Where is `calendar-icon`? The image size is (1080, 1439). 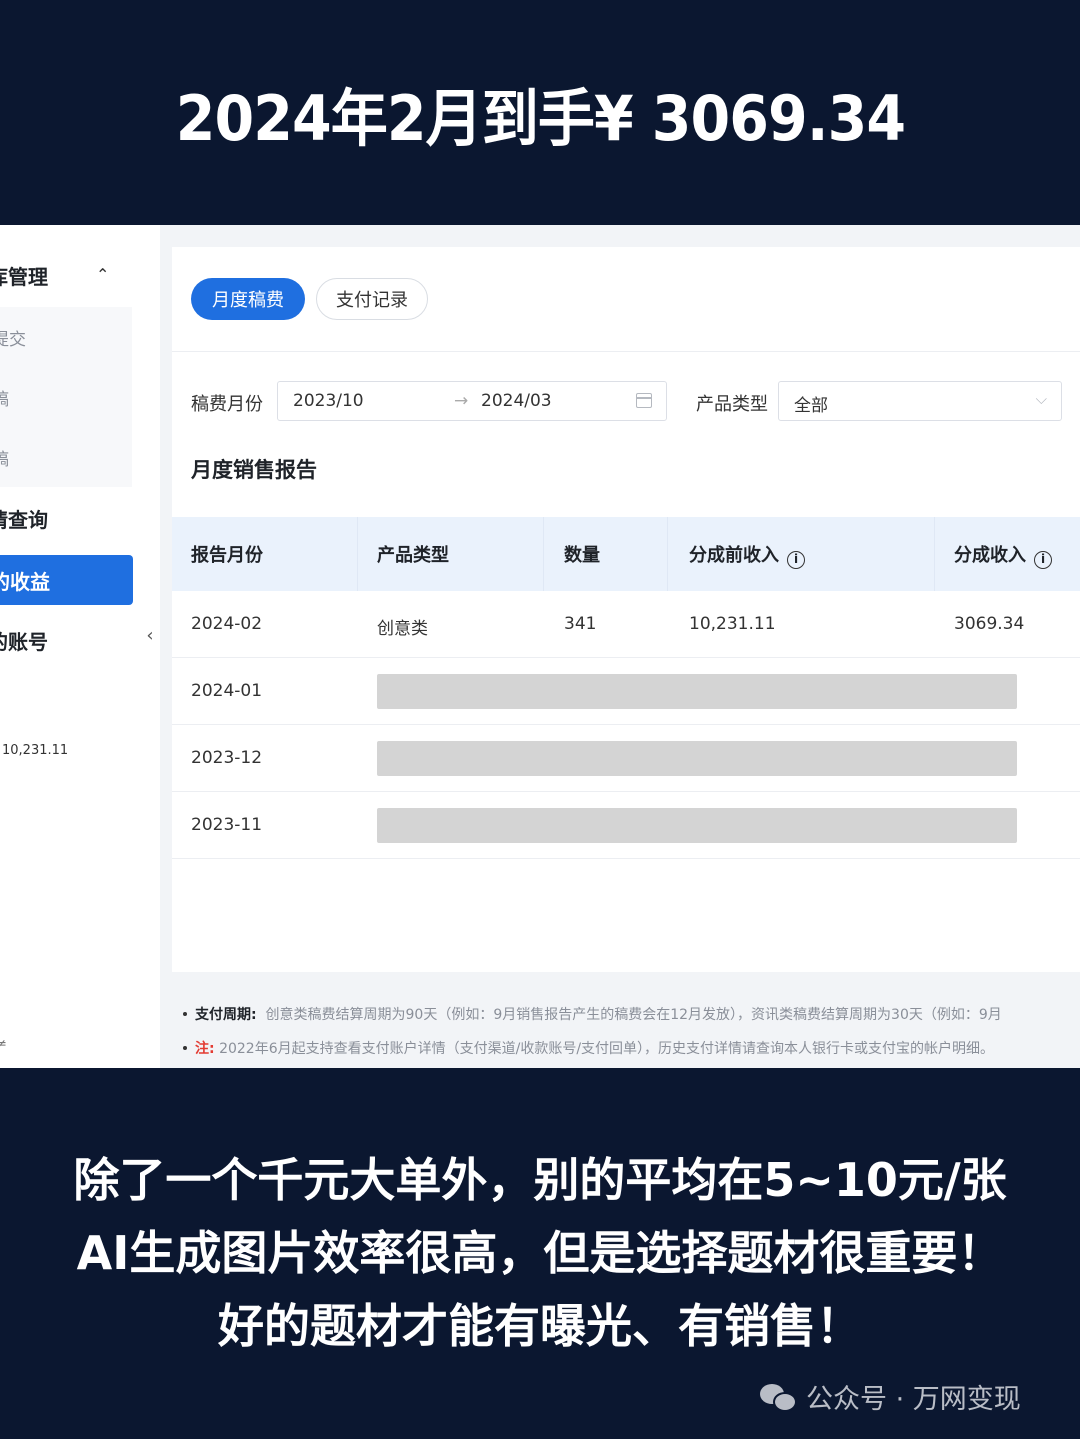
calendar-icon is located at coordinates (644, 400).